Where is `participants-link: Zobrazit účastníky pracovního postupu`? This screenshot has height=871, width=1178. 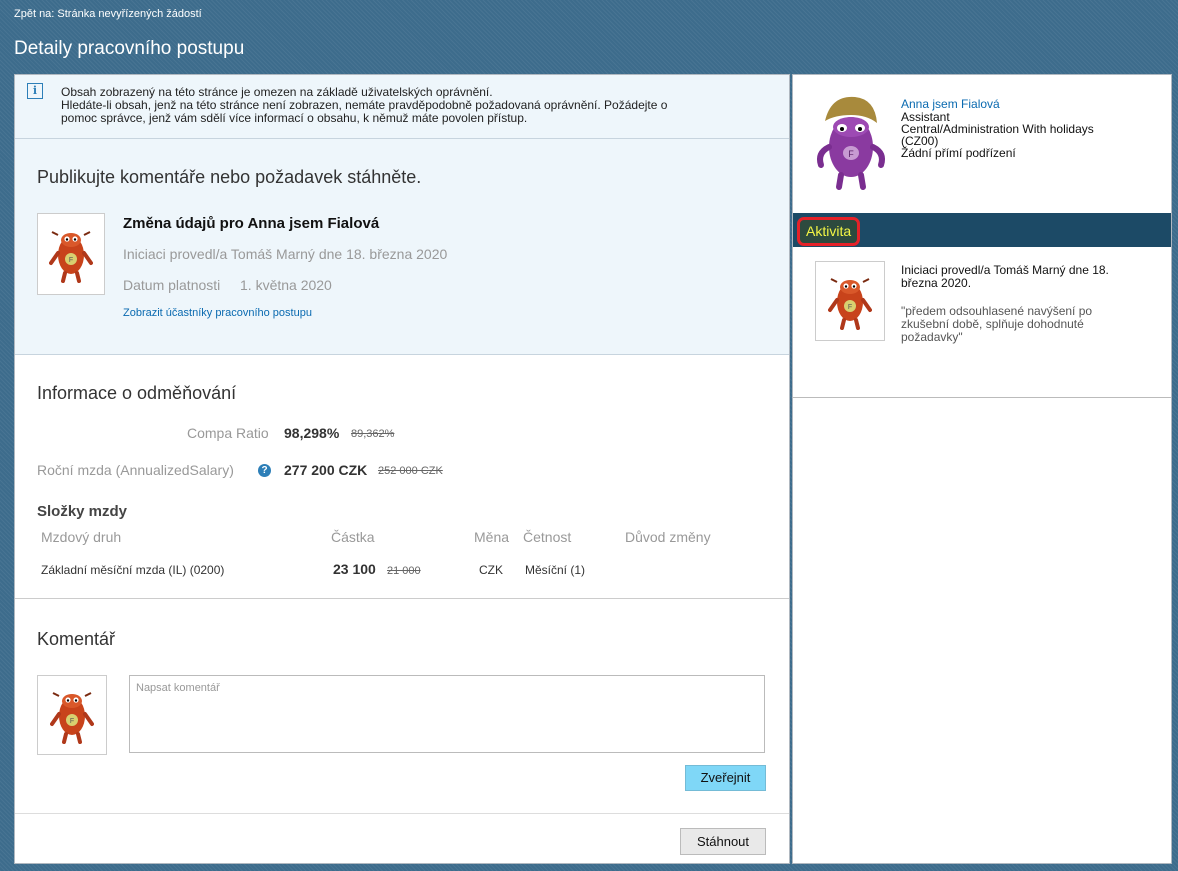
participants-link: Zobrazit účastníky pracovního postupu is located at coordinates (217, 313).